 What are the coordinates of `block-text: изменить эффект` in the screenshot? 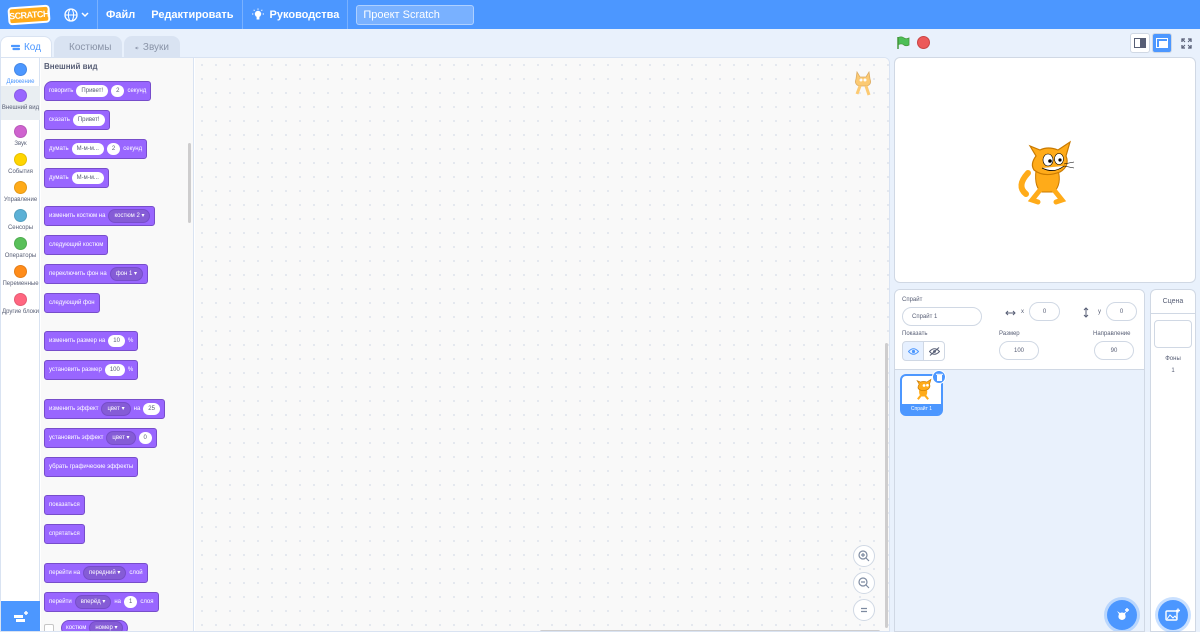 It's located at (74, 409).